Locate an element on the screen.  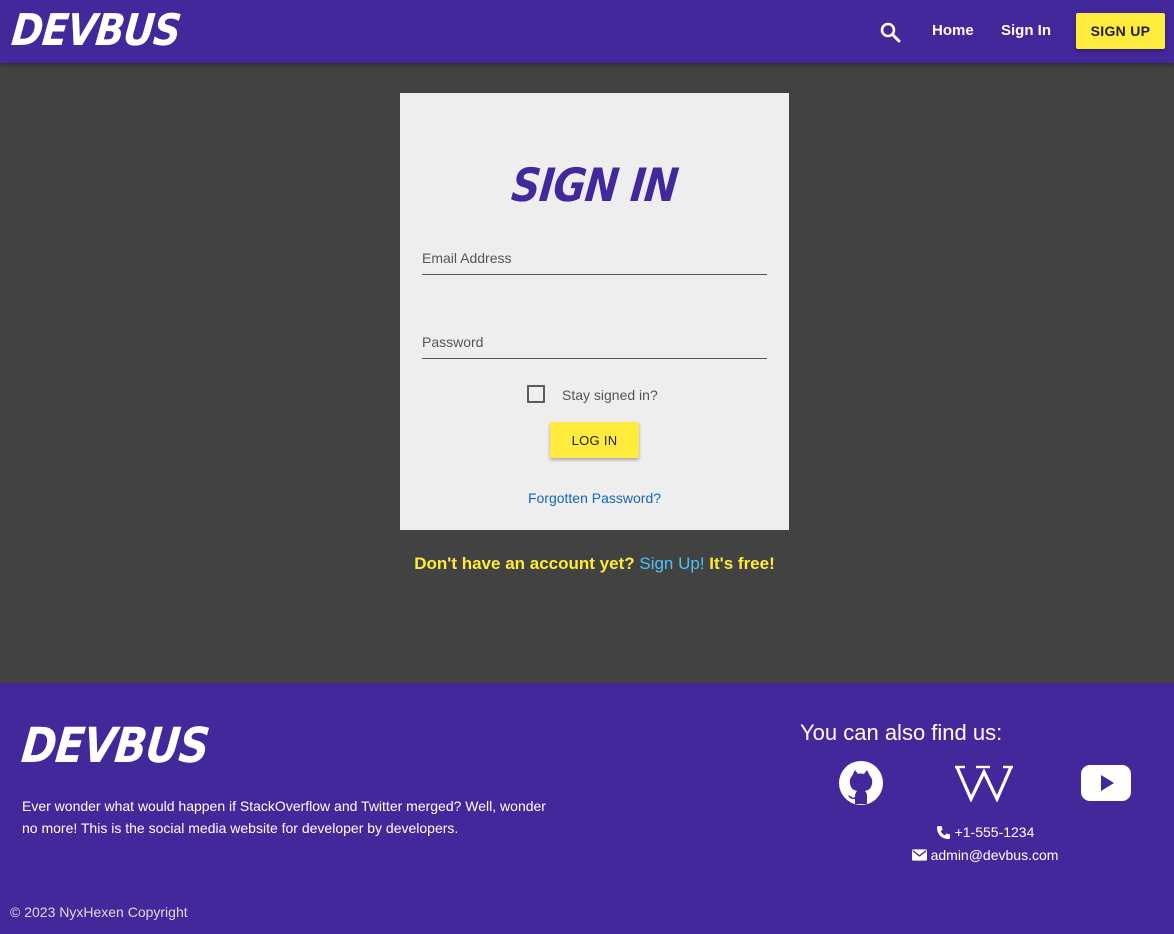
wikipedia-icon is located at coordinates (984, 784).